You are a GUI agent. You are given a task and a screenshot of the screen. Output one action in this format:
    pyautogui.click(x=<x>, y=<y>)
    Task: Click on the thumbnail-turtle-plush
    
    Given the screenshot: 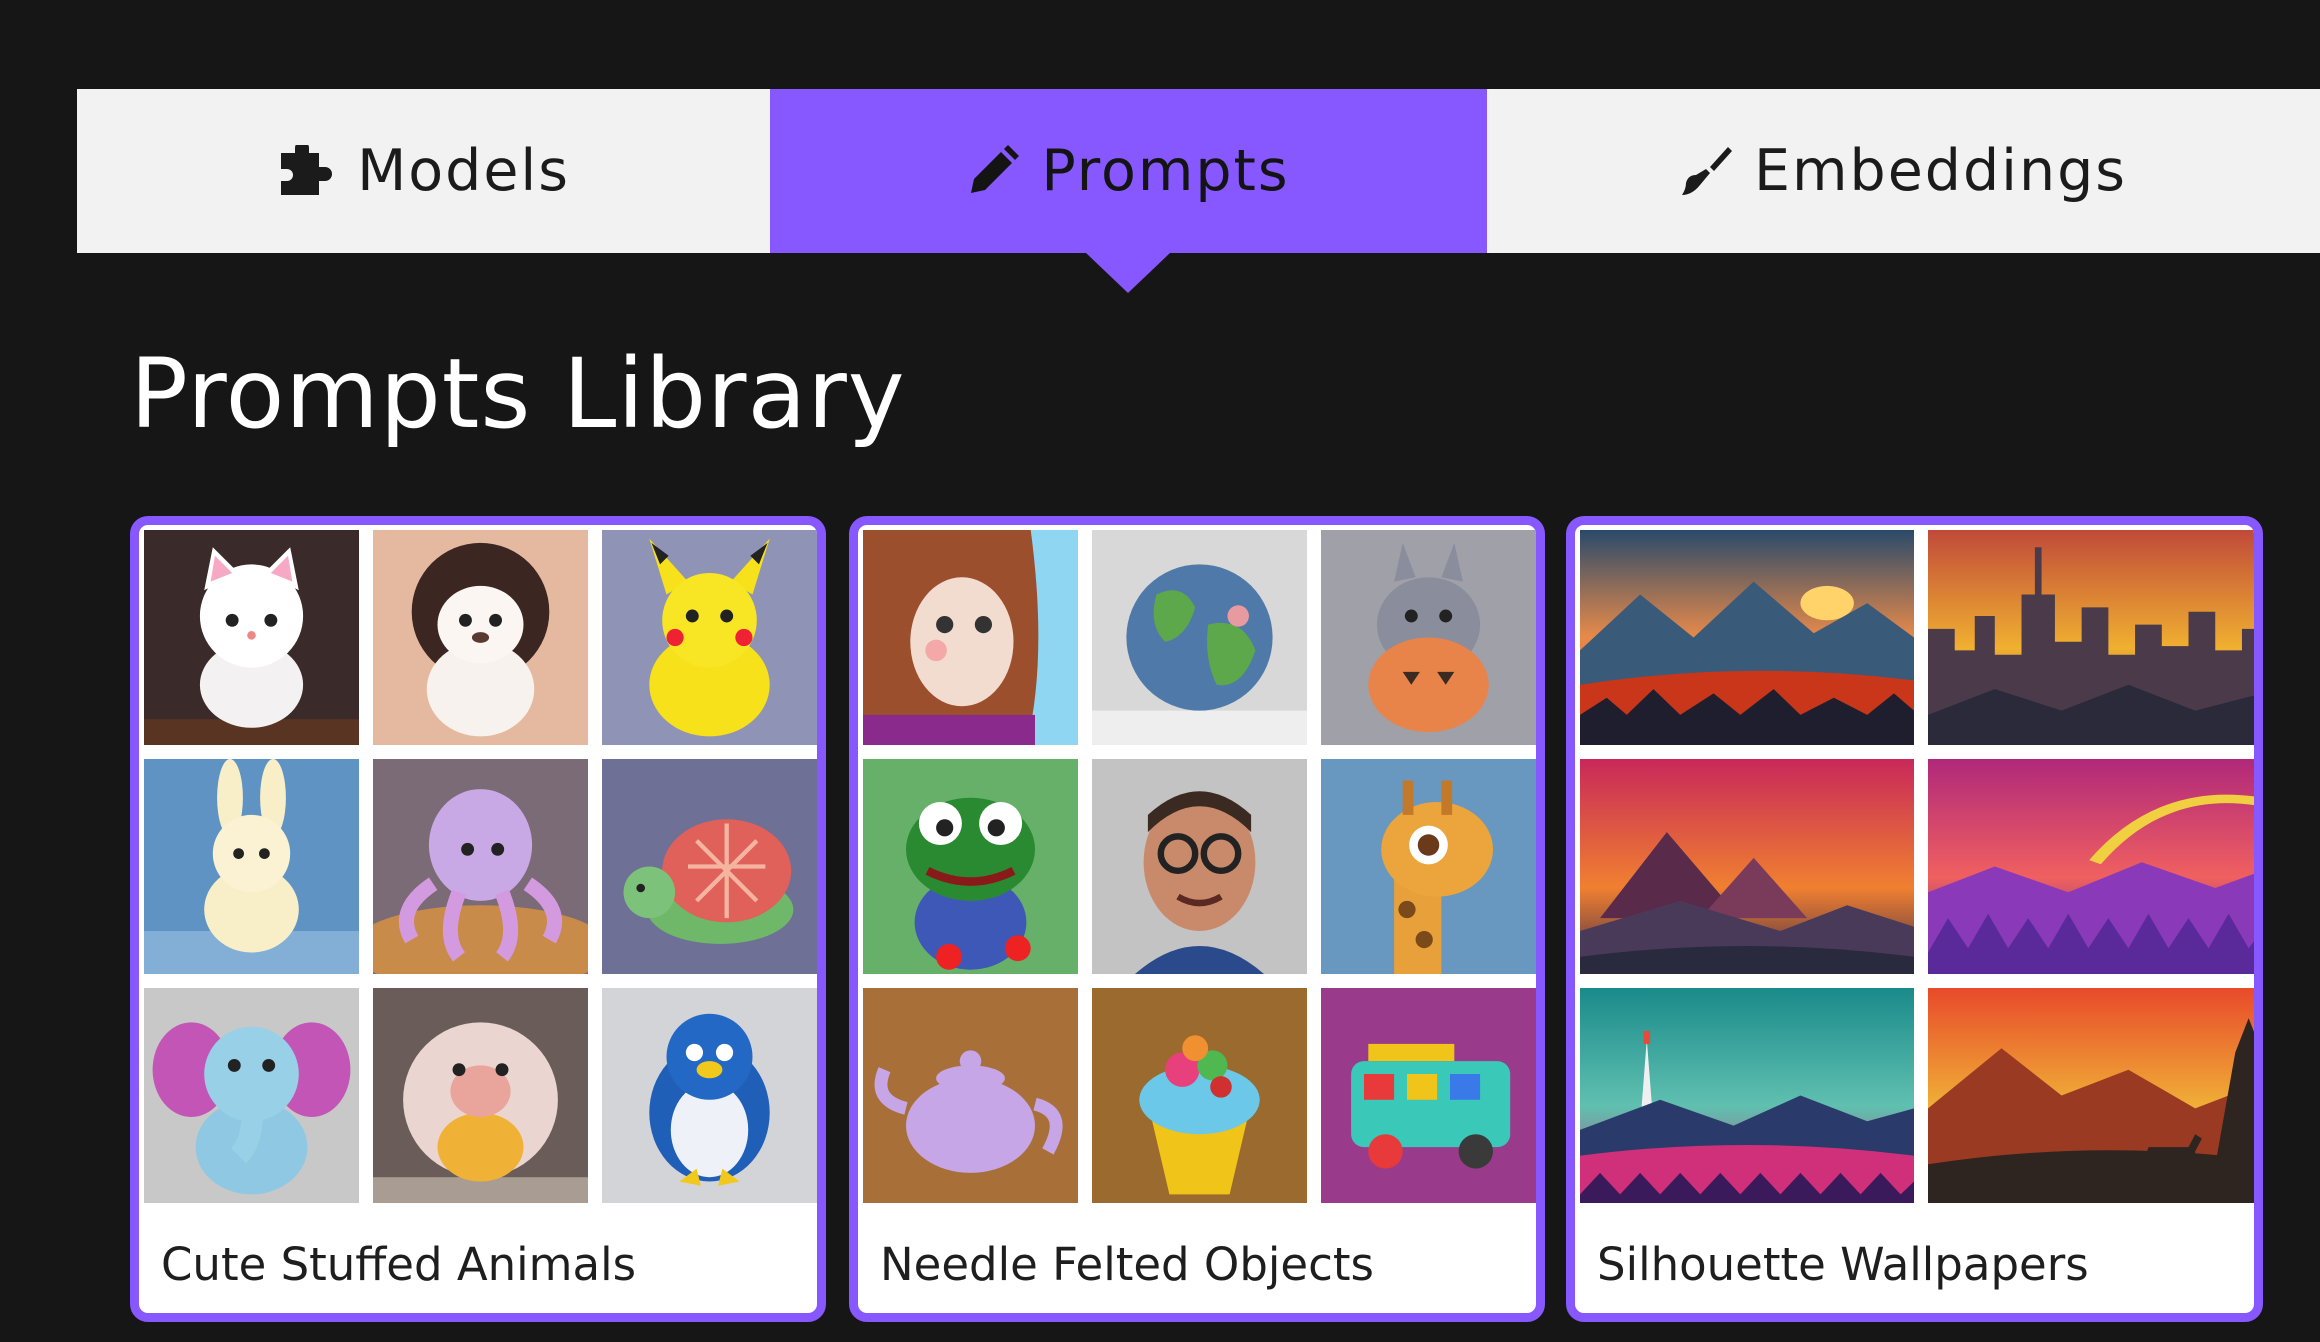 What is the action you would take?
    pyautogui.click(x=709, y=866)
    